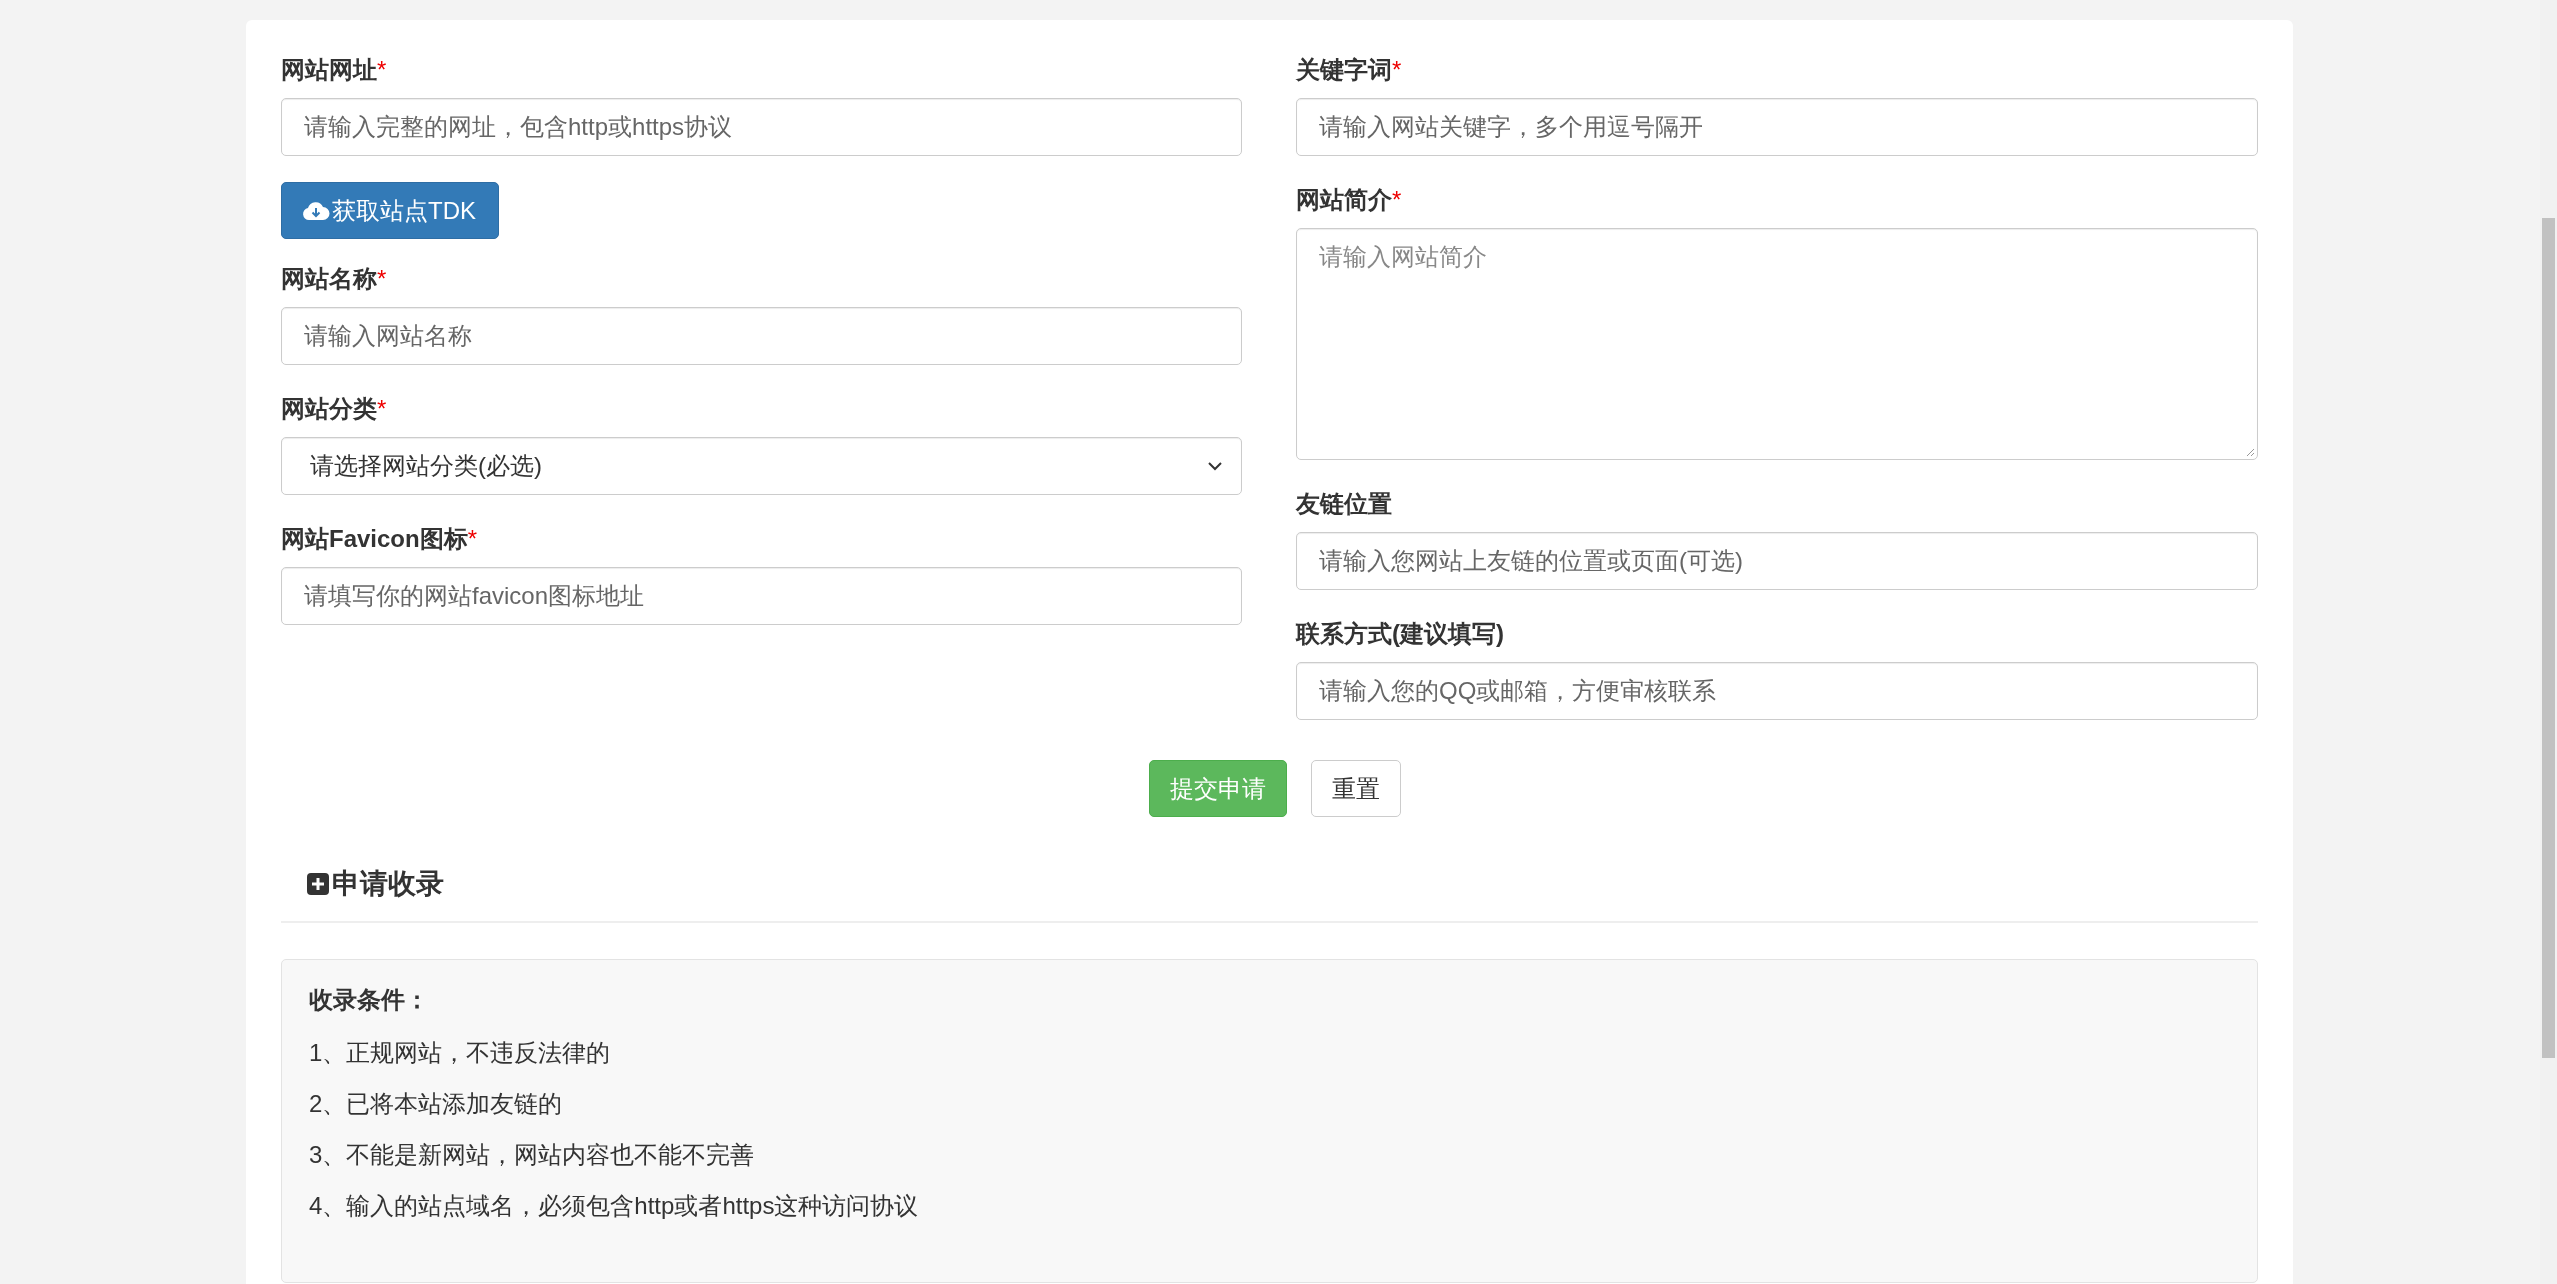 This screenshot has height=1284, width=2557. Describe the element at coordinates (1344, 199) in the screenshot. I see `field-label: 网站简介` at that location.